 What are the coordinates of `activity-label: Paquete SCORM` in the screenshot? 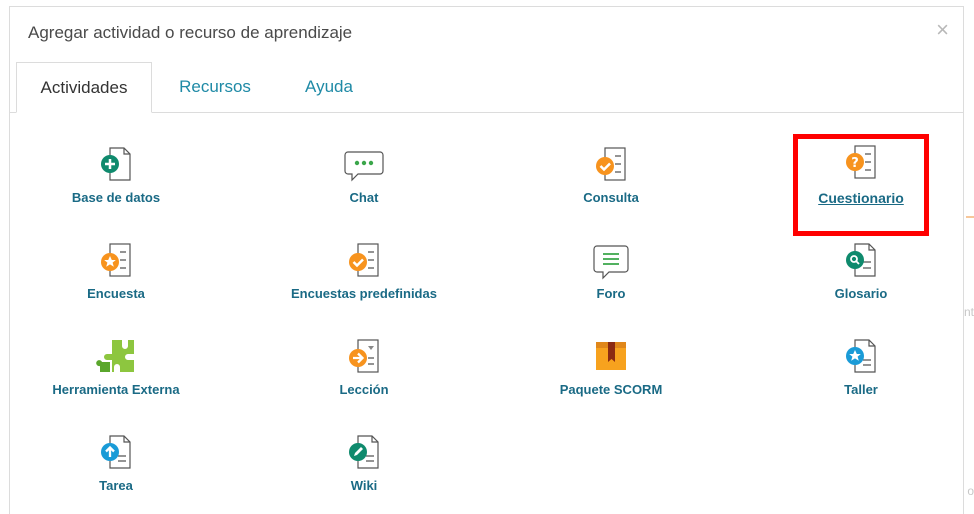 It's located at (611, 389).